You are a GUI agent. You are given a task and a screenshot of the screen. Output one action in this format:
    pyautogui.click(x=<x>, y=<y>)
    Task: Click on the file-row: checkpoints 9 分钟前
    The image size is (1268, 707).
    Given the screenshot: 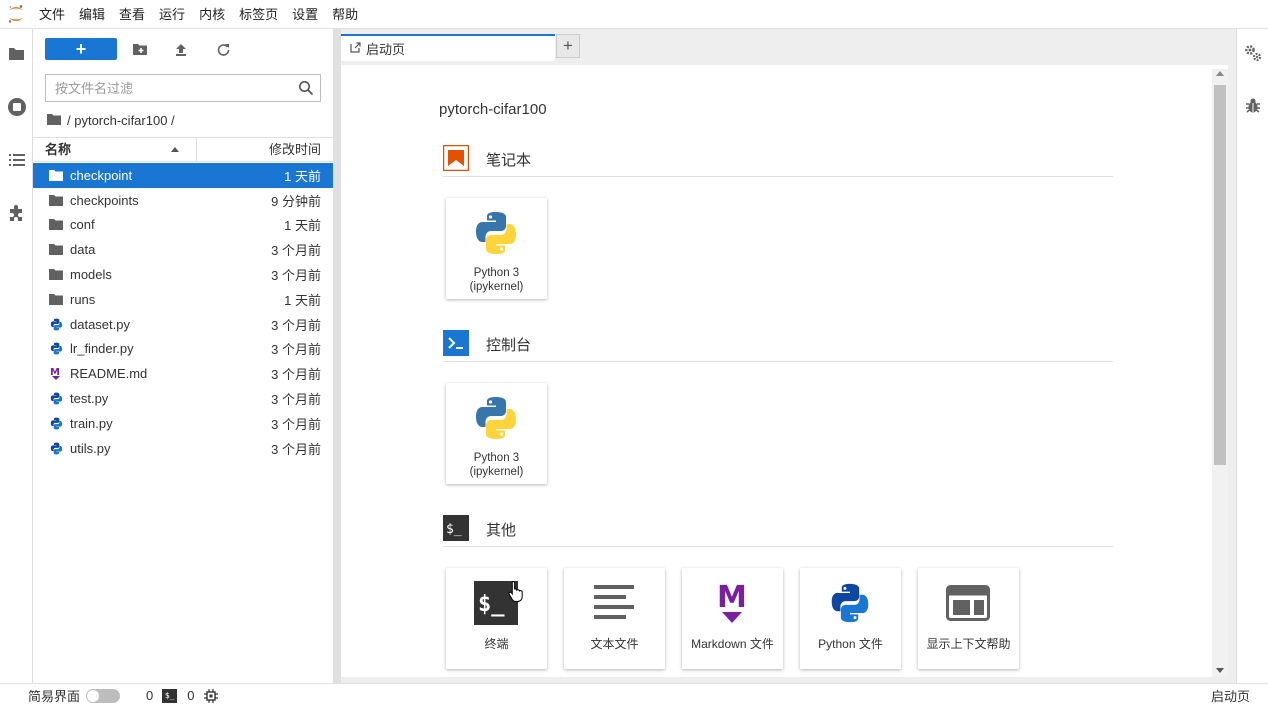 What is the action you would take?
    pyautogui.click(x=183, y=200)
    